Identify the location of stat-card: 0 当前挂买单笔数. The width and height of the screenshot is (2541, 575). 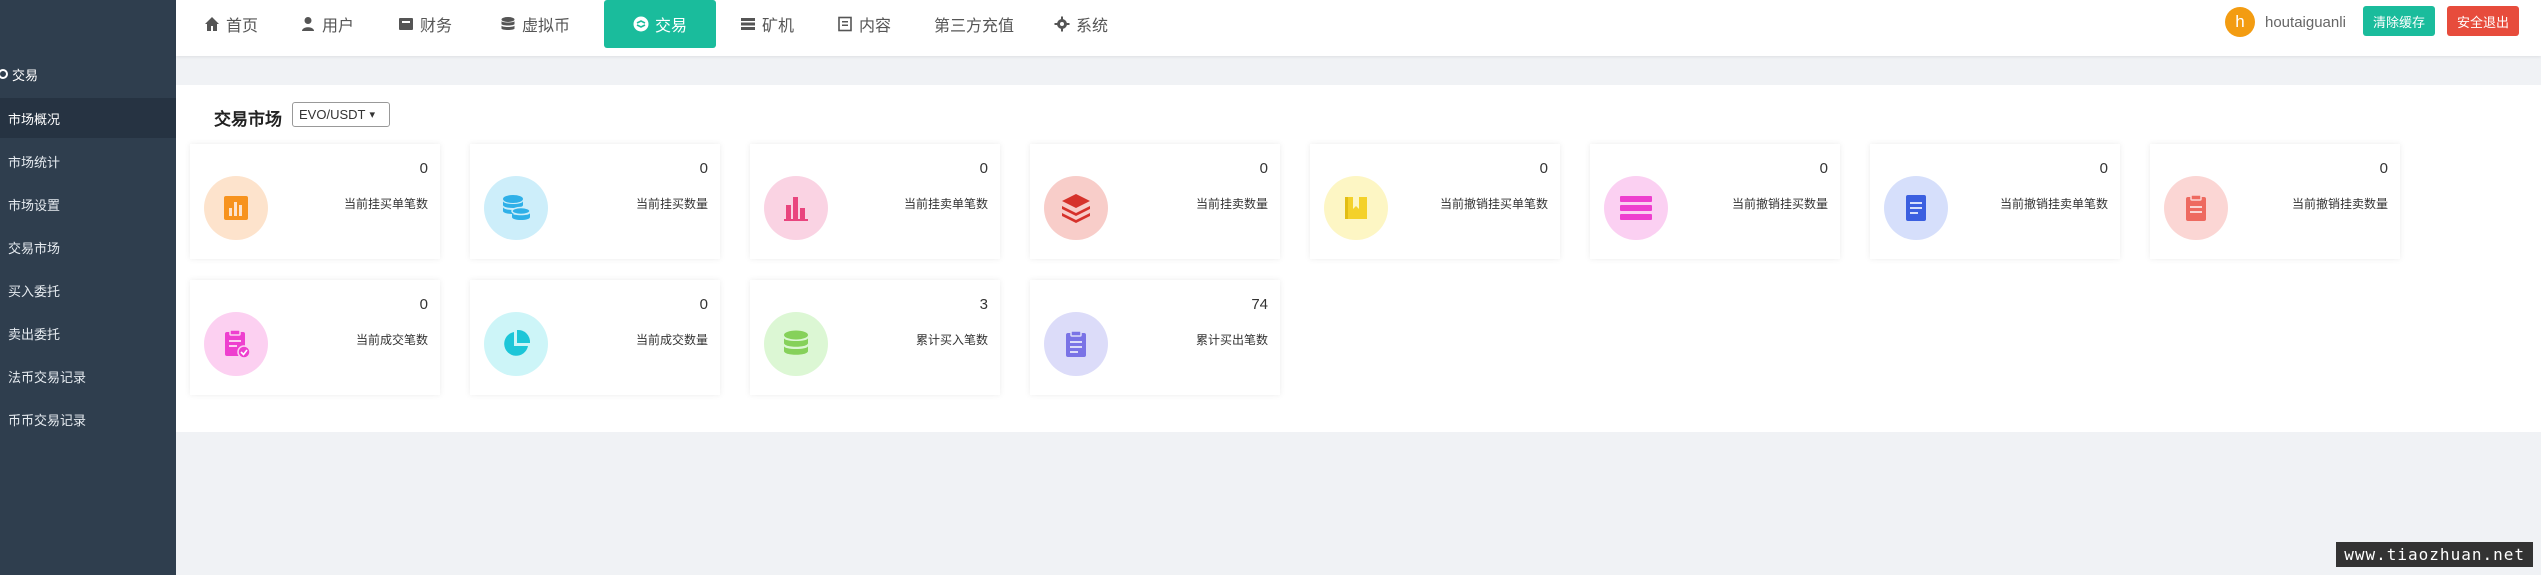
(315, 201).